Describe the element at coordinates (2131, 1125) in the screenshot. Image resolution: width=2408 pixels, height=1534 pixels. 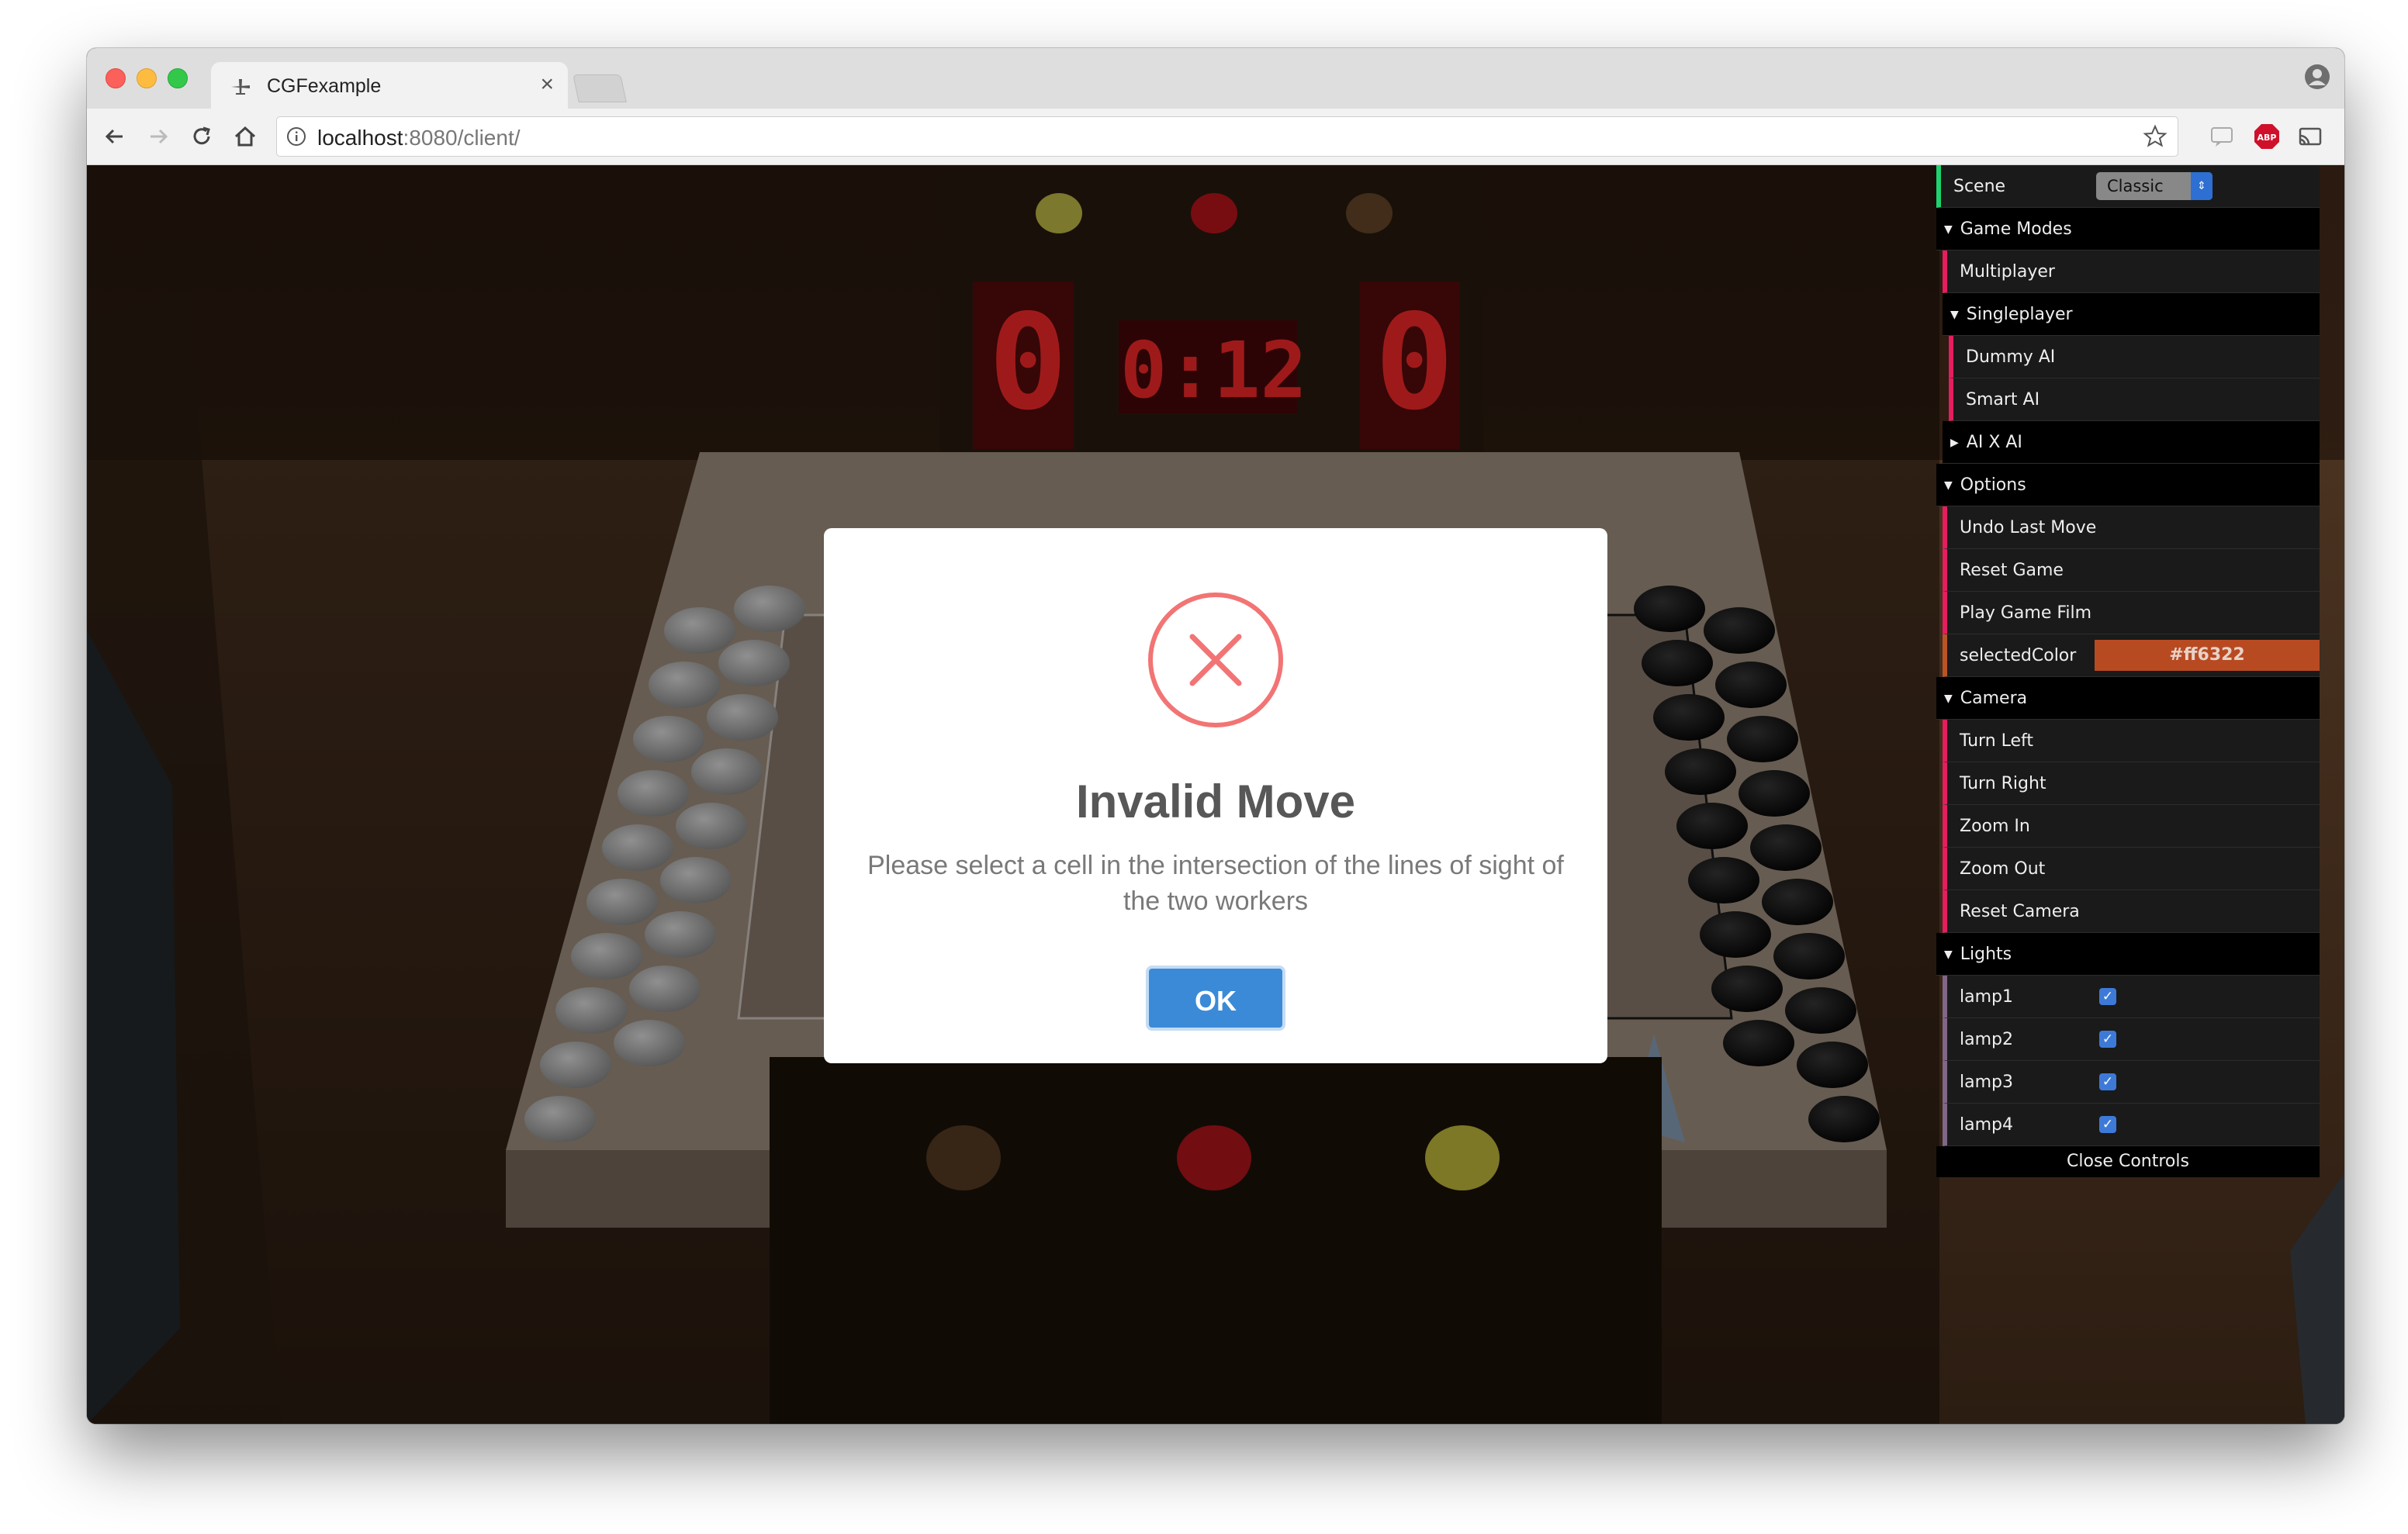
I see `lamp4-row: lamp4 ✓` at that location.